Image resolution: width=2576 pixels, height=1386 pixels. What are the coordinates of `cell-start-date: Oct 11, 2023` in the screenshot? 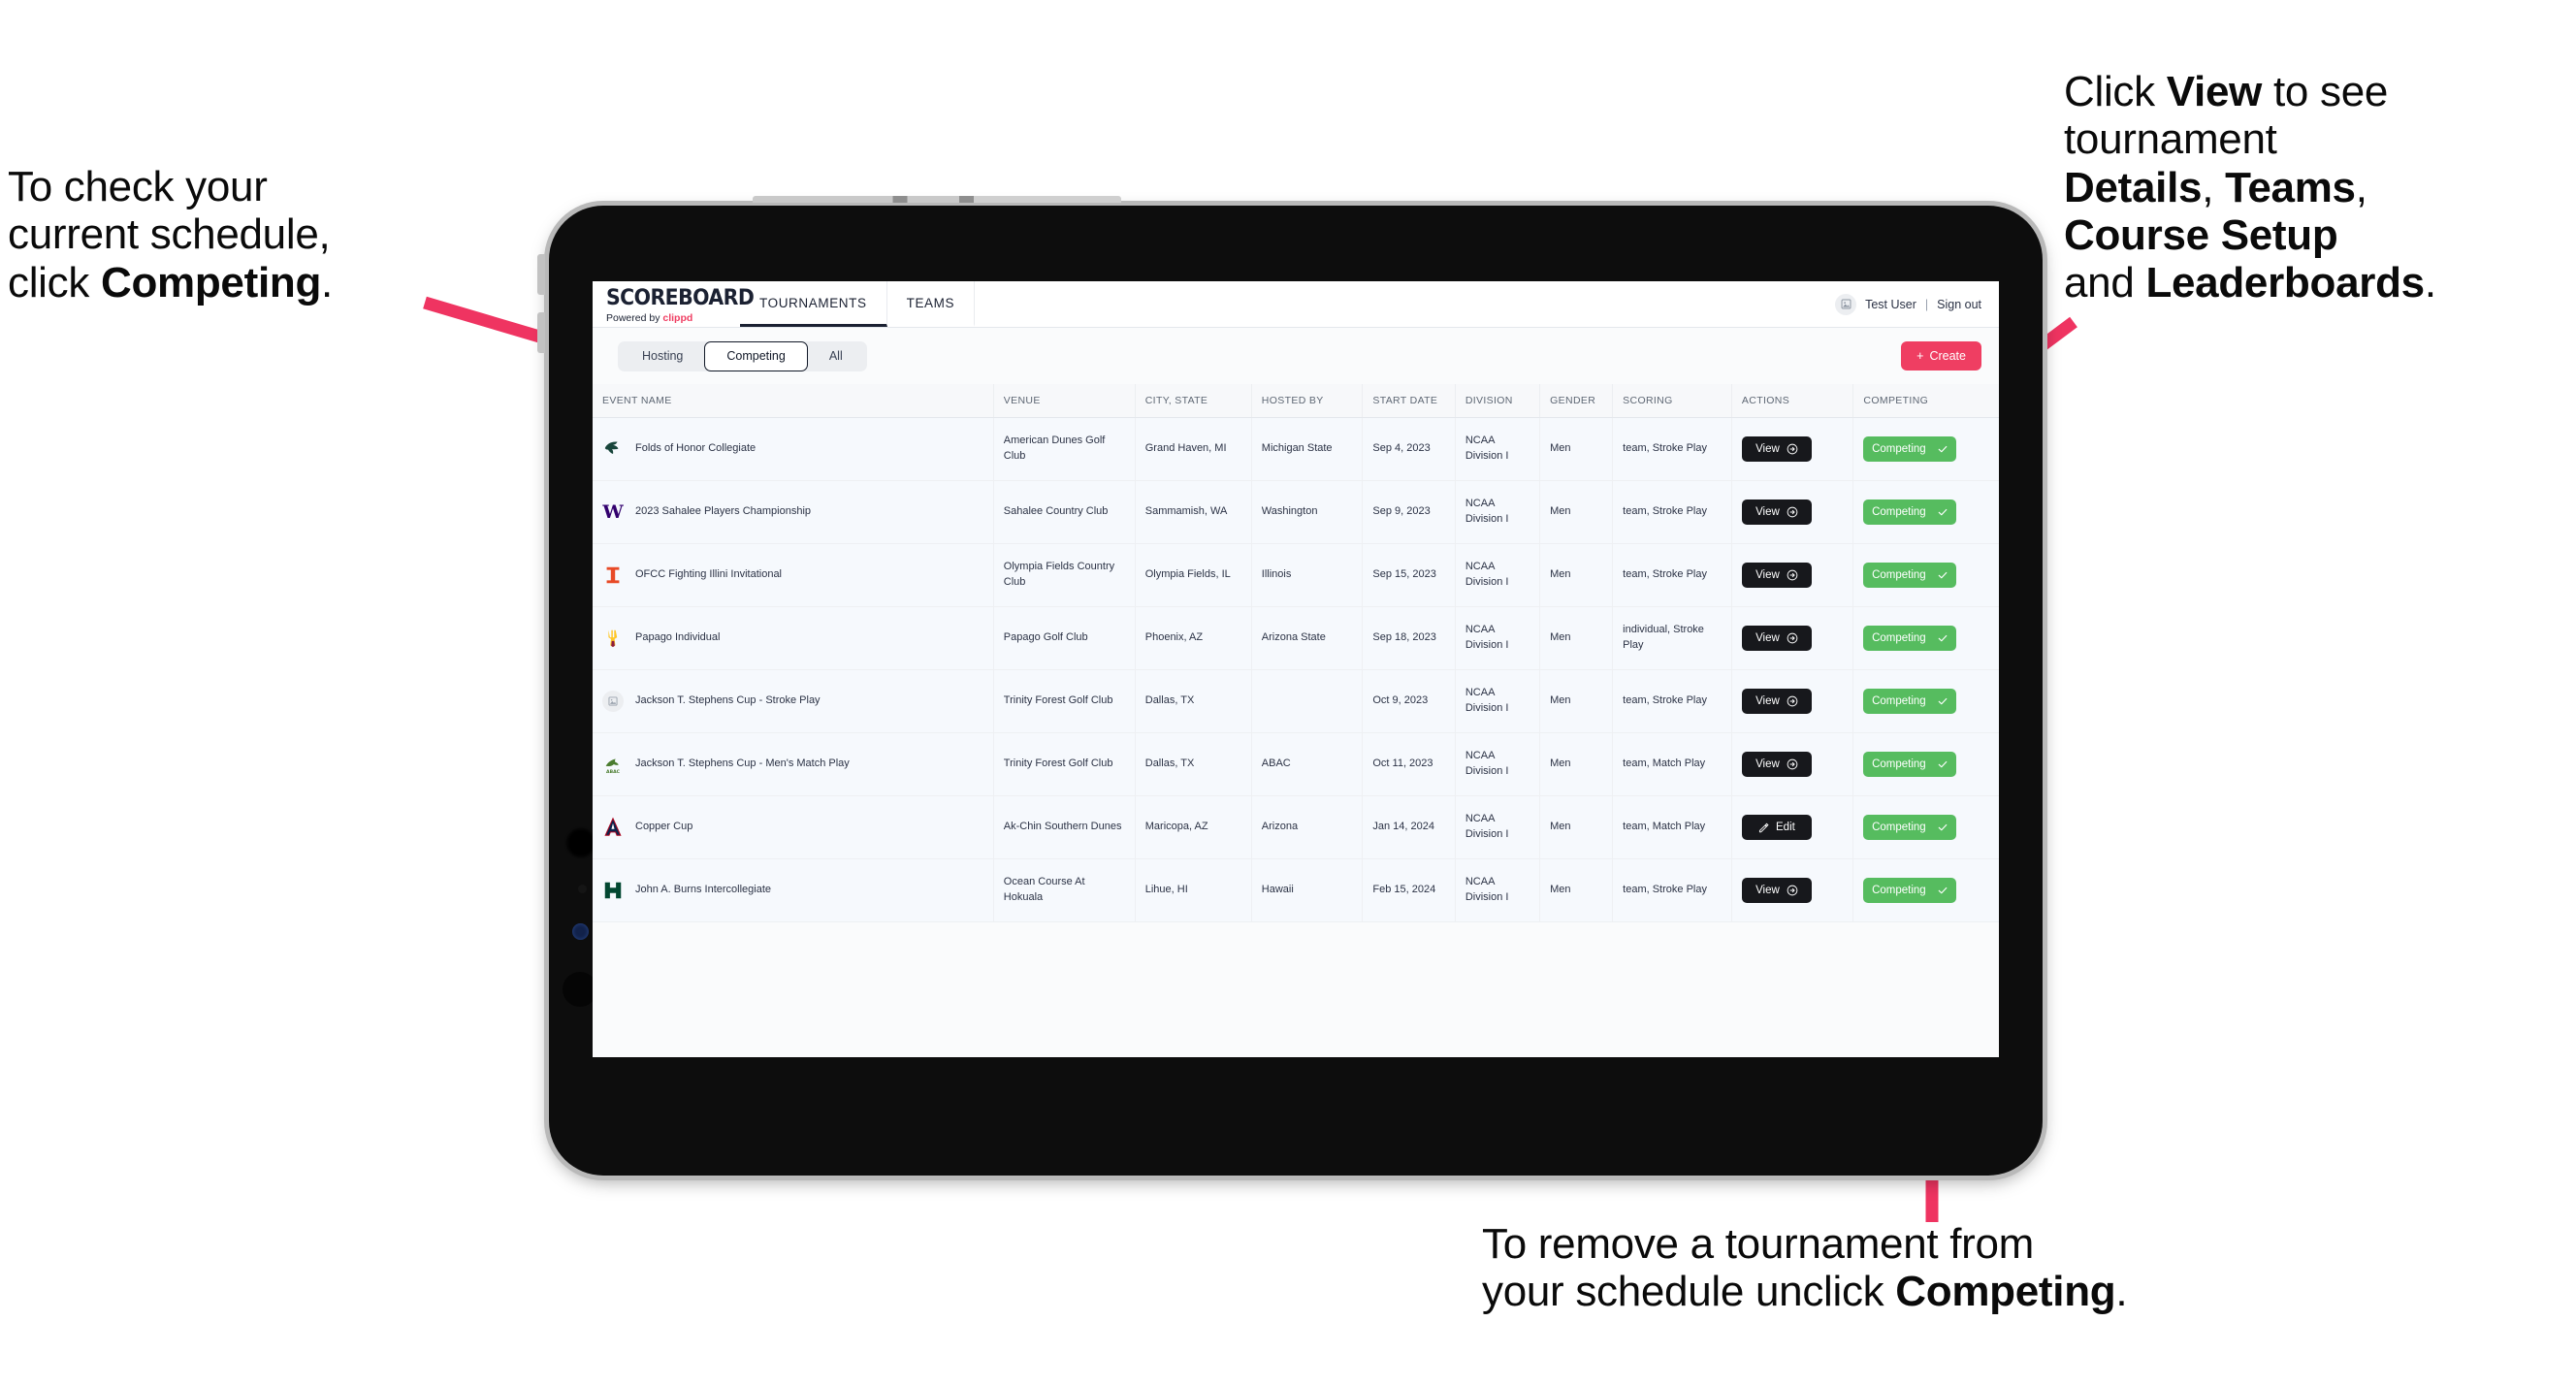 It's located at (1409, 764).